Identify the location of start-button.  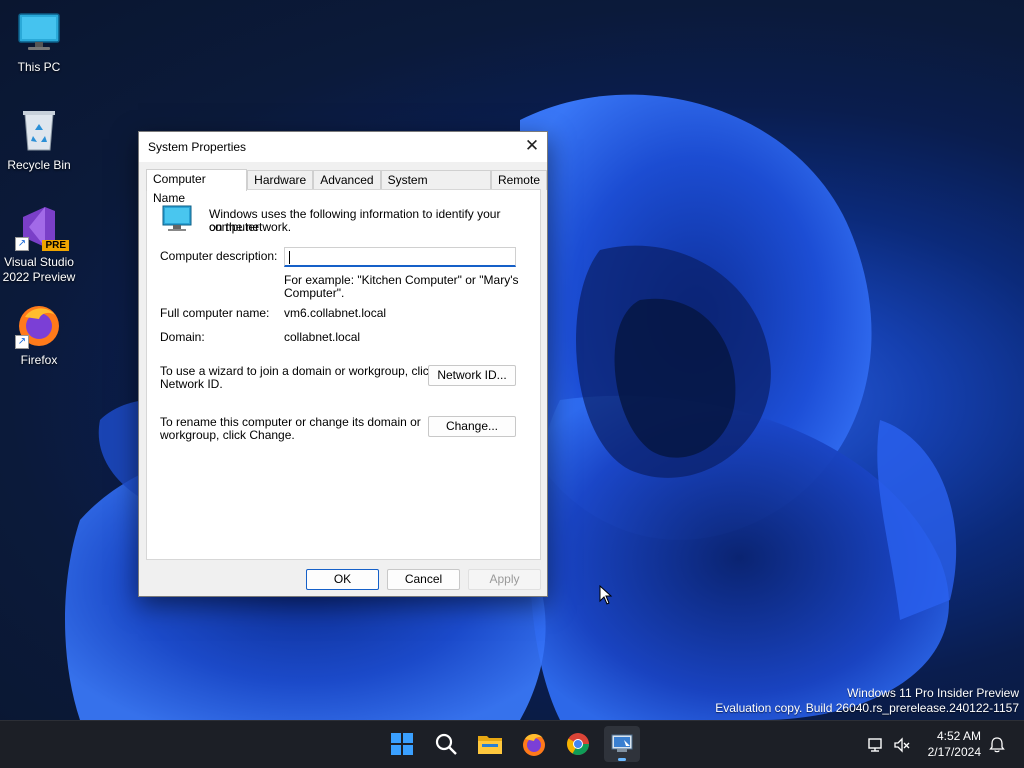
(402, 744).